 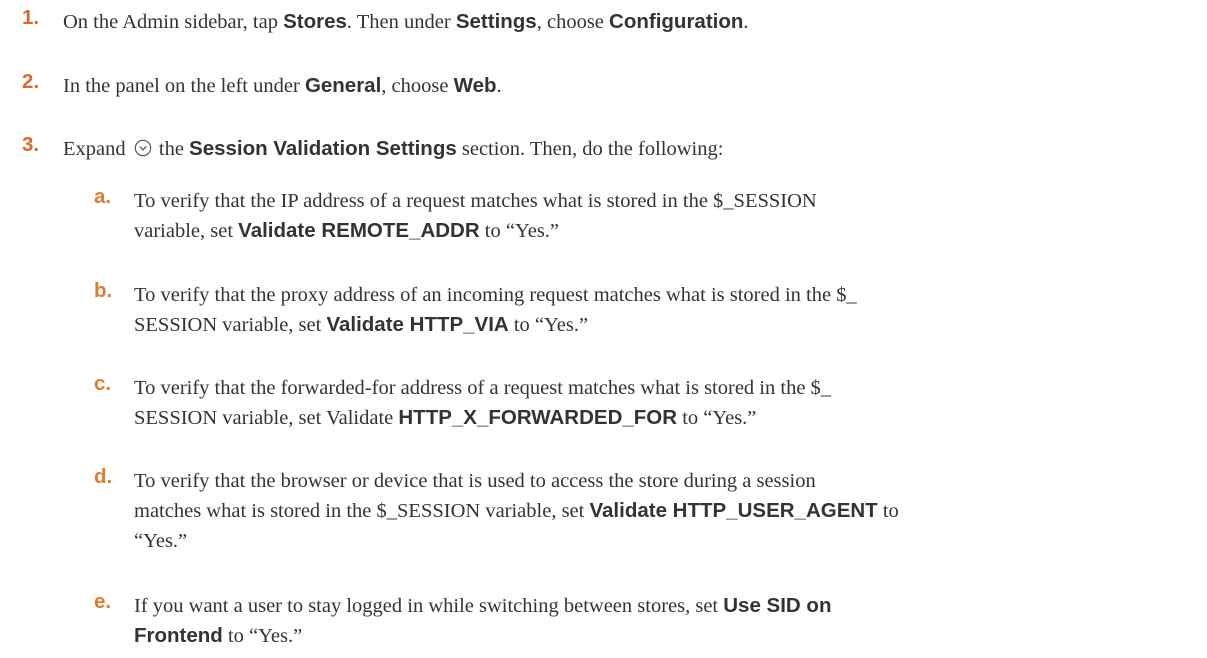 What do you see at coordinates (315, 21) in the screenshot?
I see `ui-term-stores: Stores` at bounding box center [315, 21].